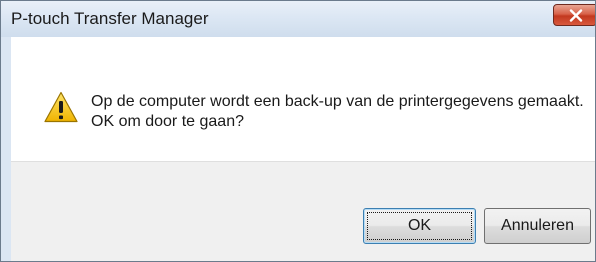 Image resolution: width=596 pixels, height=262 pixels. Describe the element at coordinates (167, 121) in the screenshot. I see `message-line-2: OK om door te gaan?` at that location.